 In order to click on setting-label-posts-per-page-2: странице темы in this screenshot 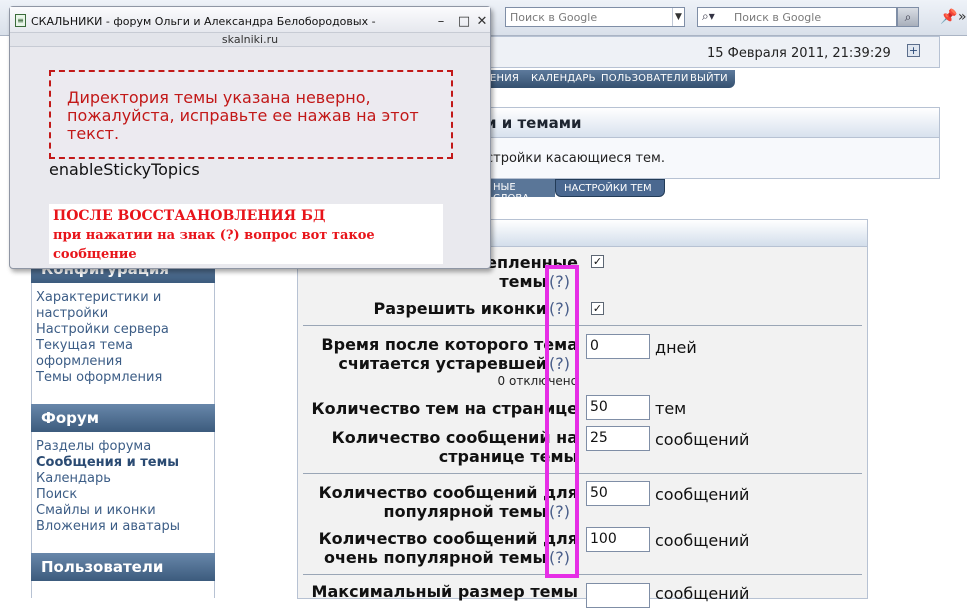, I will do `click(508, 456)`.